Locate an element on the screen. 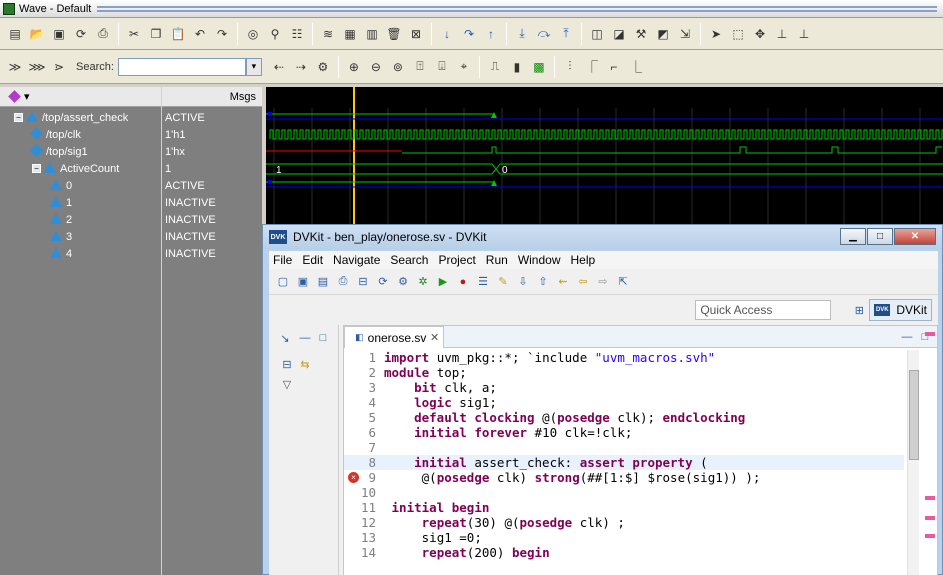  measure-icon: ⊥ is located at coordinates (804, 34).